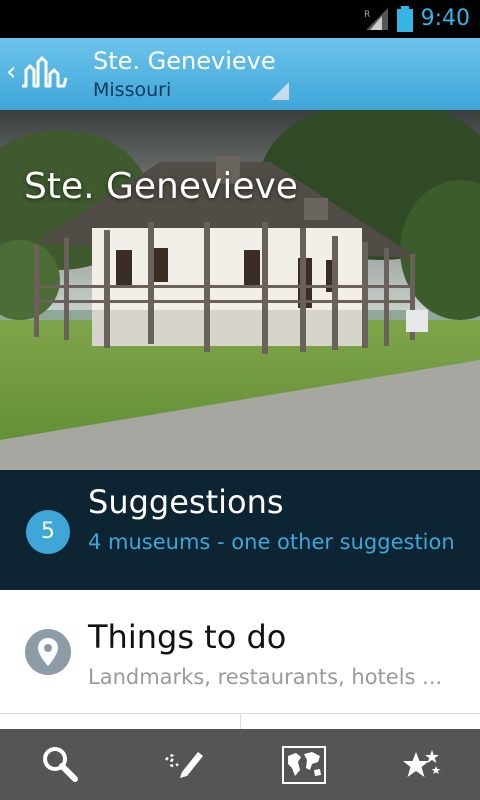  I want to click on search-icon, so click(60, 764).